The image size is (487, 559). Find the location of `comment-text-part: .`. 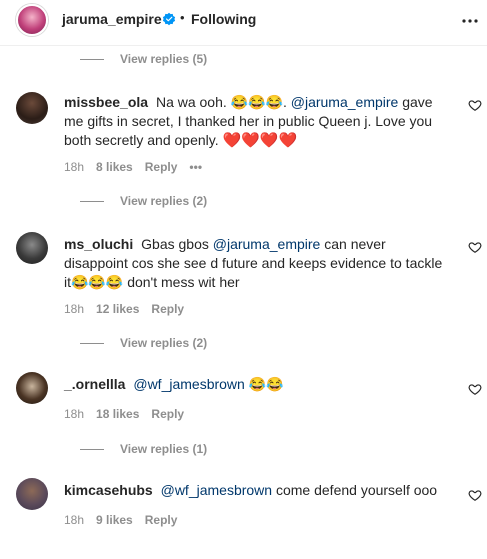

comment-text-part: . is located at coordinates (284, 102).